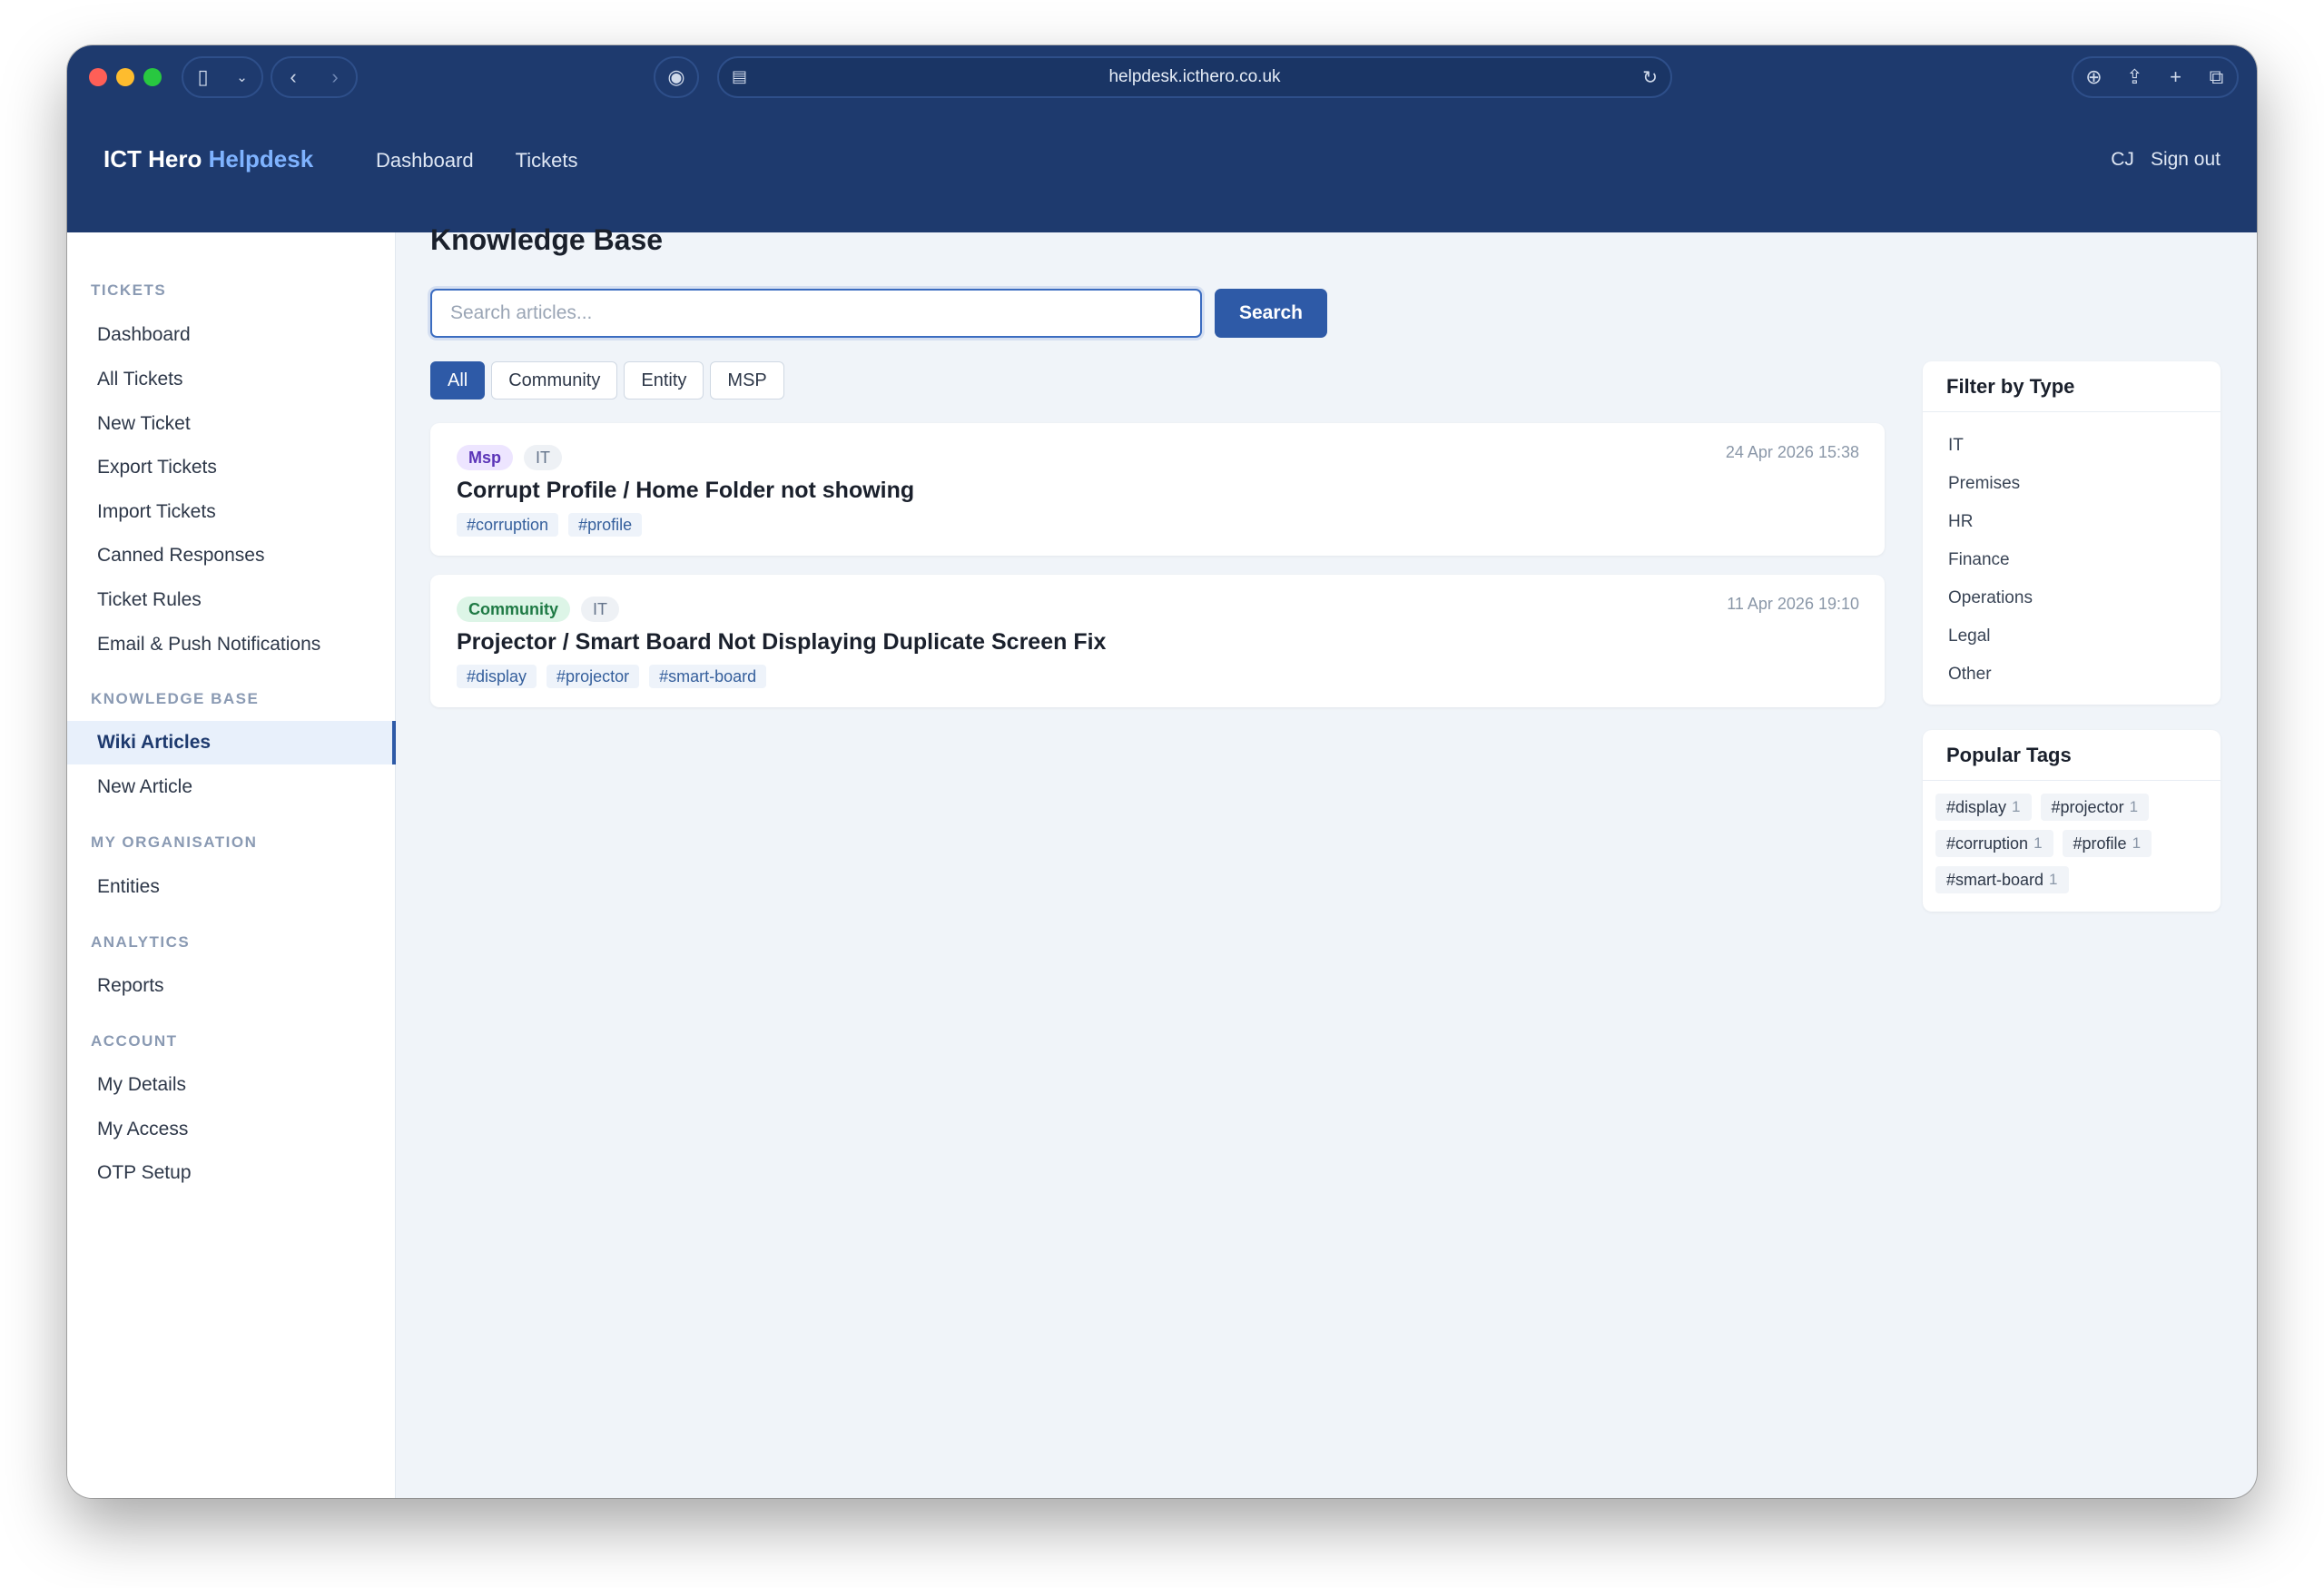 The image size is (2324, 1588). What do you see at coordinates (739, 76) in the screenshot?
I see `site-settings-icon: ▤` at bounding box center [739, 76].